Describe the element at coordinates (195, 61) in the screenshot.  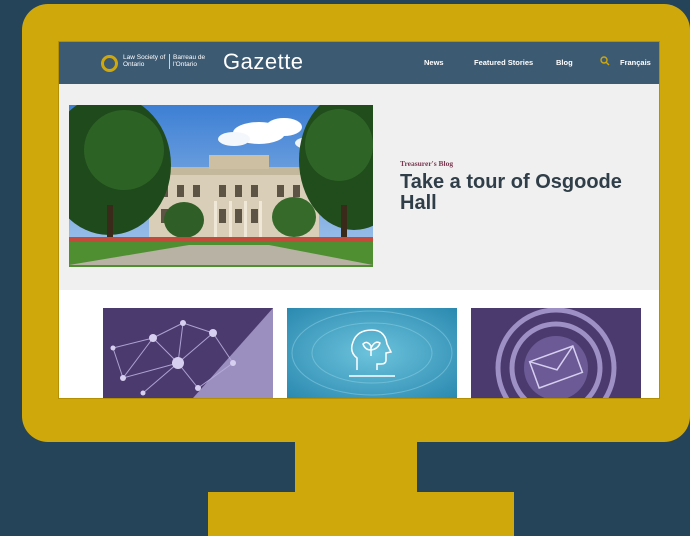
I see `logo-text-french: Barreau de l'Ontario` at that location.